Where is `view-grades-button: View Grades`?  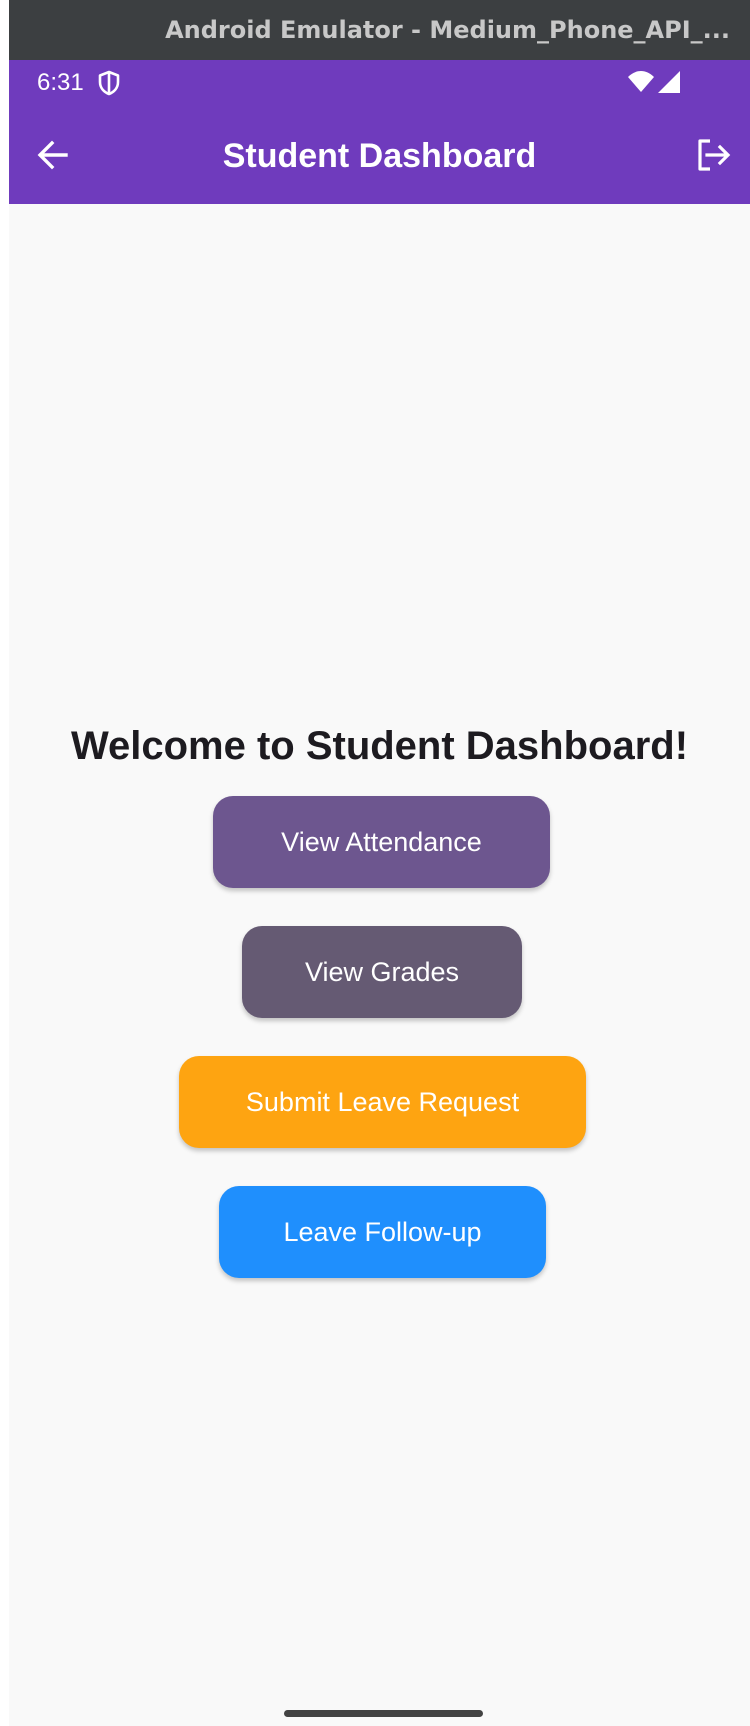 view-grades-button: View Grades is located at coordinates (382, 972).